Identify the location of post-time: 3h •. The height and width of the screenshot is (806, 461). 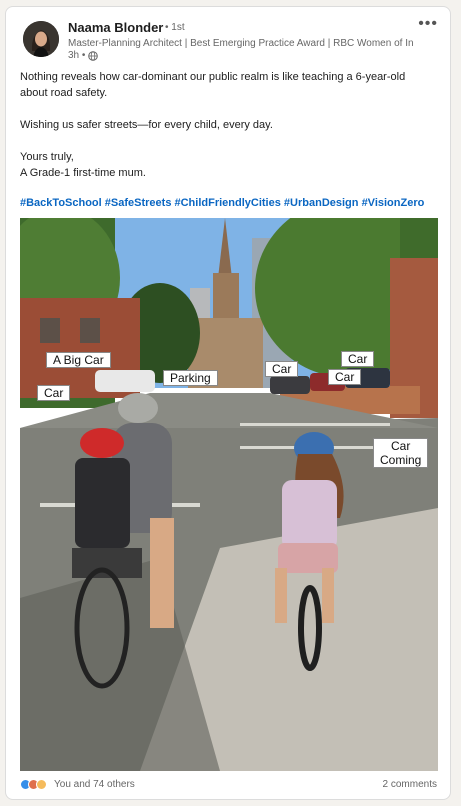
(77, 55).